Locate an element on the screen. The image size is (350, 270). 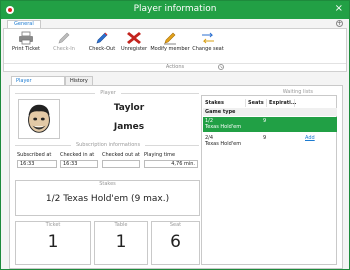
modify-member-label: Modify member is located at coordinates (170, 49).